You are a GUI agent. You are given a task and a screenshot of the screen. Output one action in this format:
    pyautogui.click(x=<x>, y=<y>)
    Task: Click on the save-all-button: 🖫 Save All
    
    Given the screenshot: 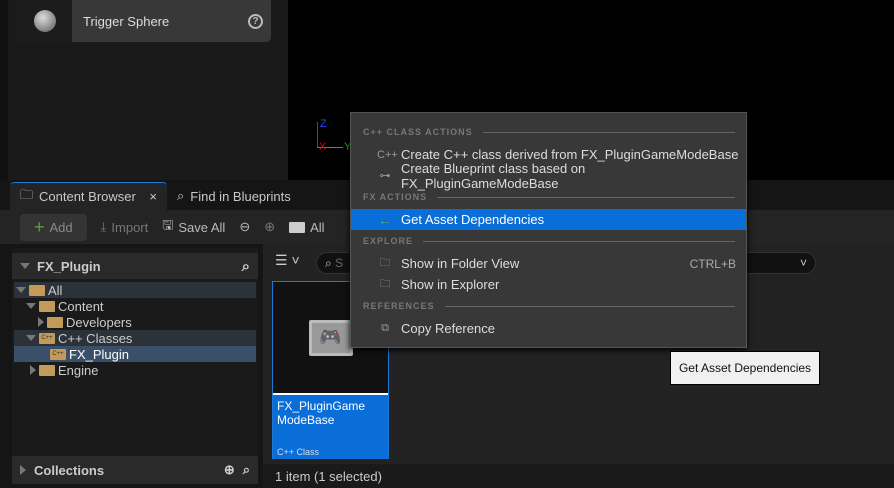 What is the action you would take?
    pyautogui.click(x=193, y=227)
    